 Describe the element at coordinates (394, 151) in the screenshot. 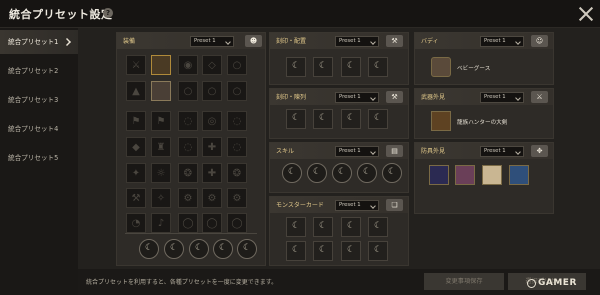

I see `book-icon: ▤` at that location.